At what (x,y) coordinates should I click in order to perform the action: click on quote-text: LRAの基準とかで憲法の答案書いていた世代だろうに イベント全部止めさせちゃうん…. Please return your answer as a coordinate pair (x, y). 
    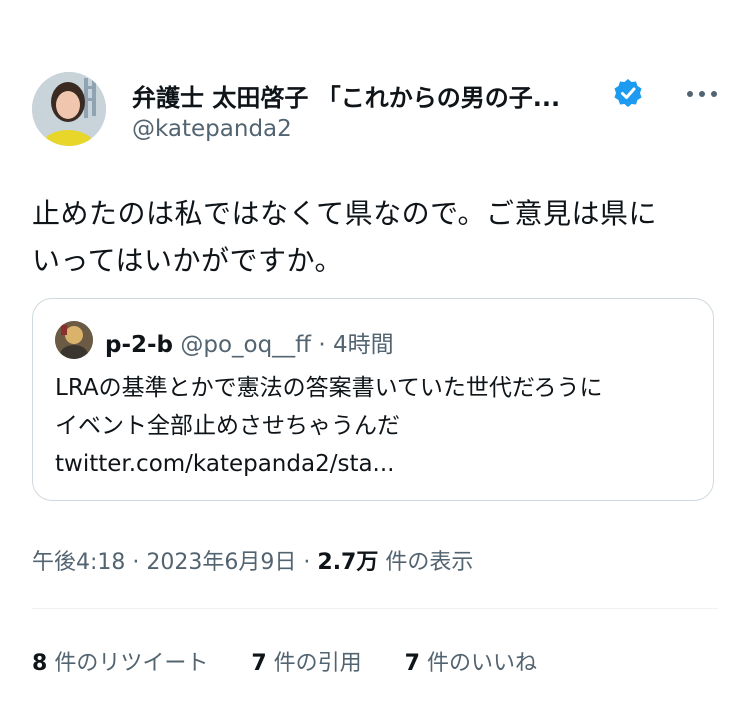
    Looking at the image, I should click on (375, 426).